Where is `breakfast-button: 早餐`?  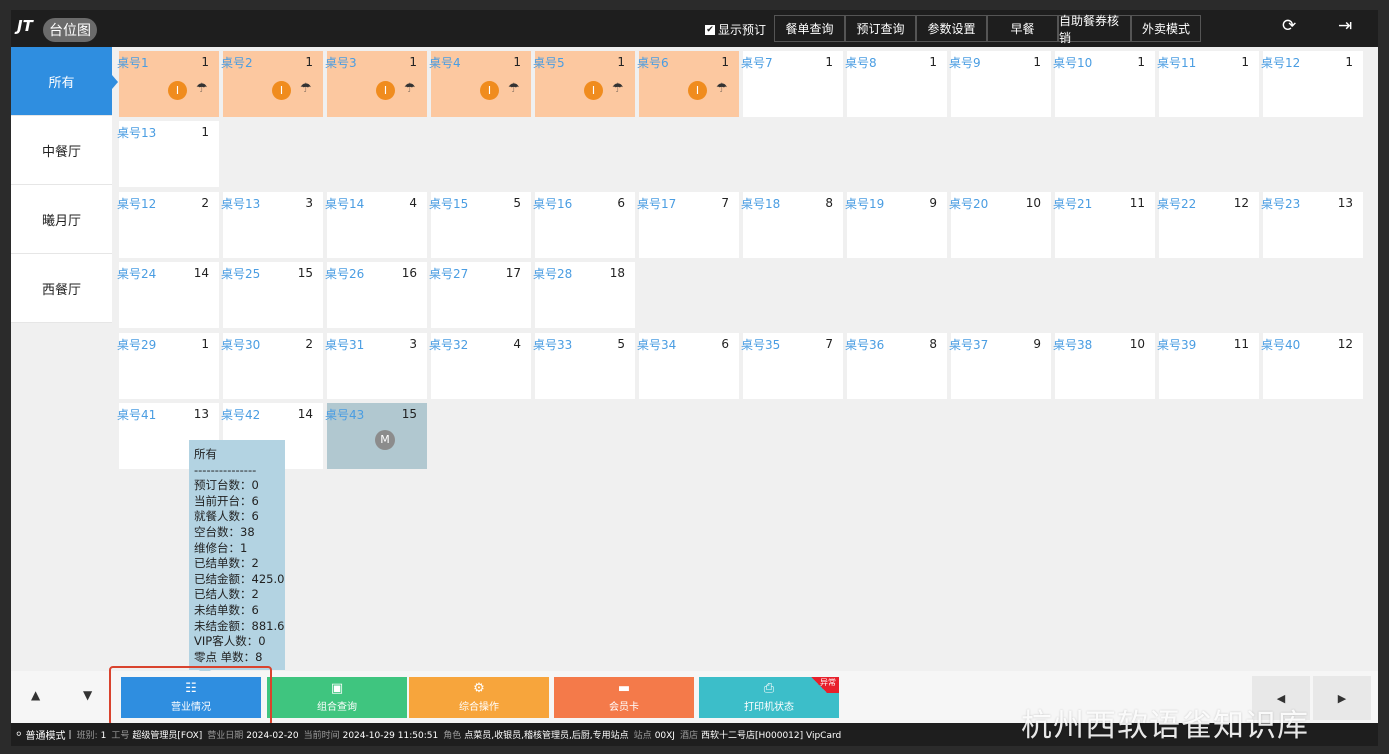
breakfast-button: 早餐 is located at coordinates (1022, 28).